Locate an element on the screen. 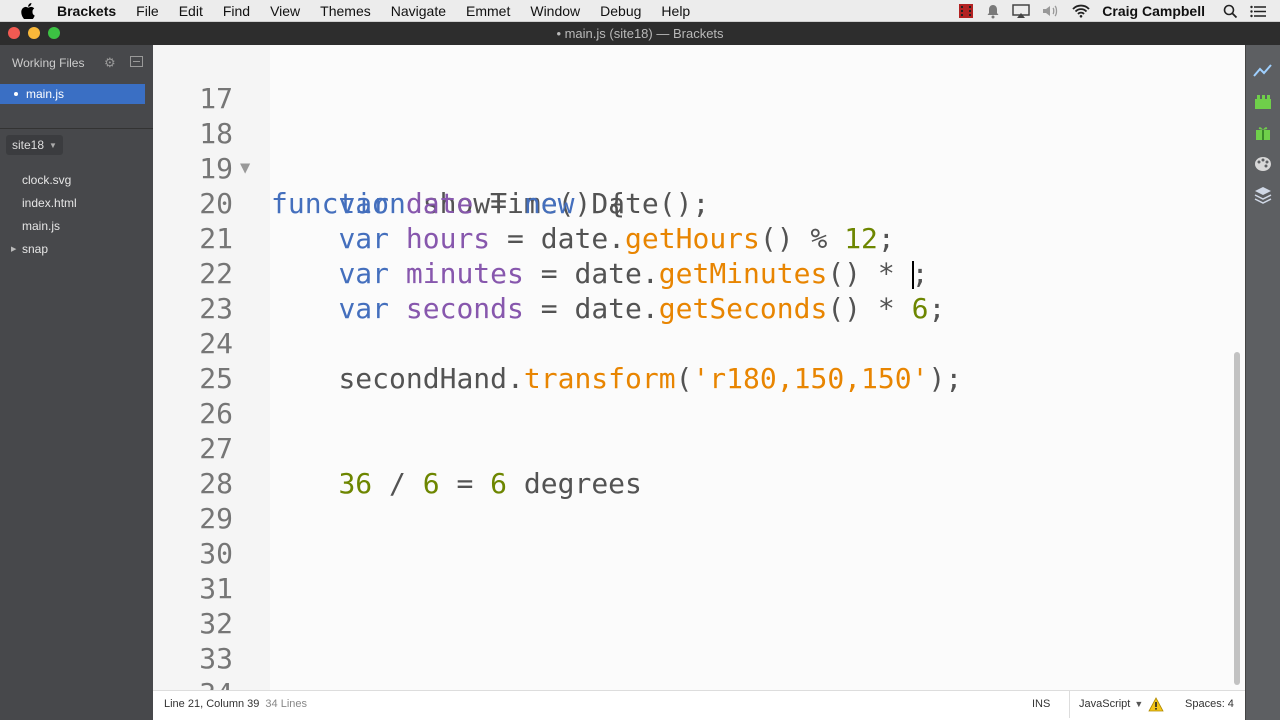 This screenshot has width=1280, height=720. user-name: Craig Campbell is located at coordinates (1153, 11).